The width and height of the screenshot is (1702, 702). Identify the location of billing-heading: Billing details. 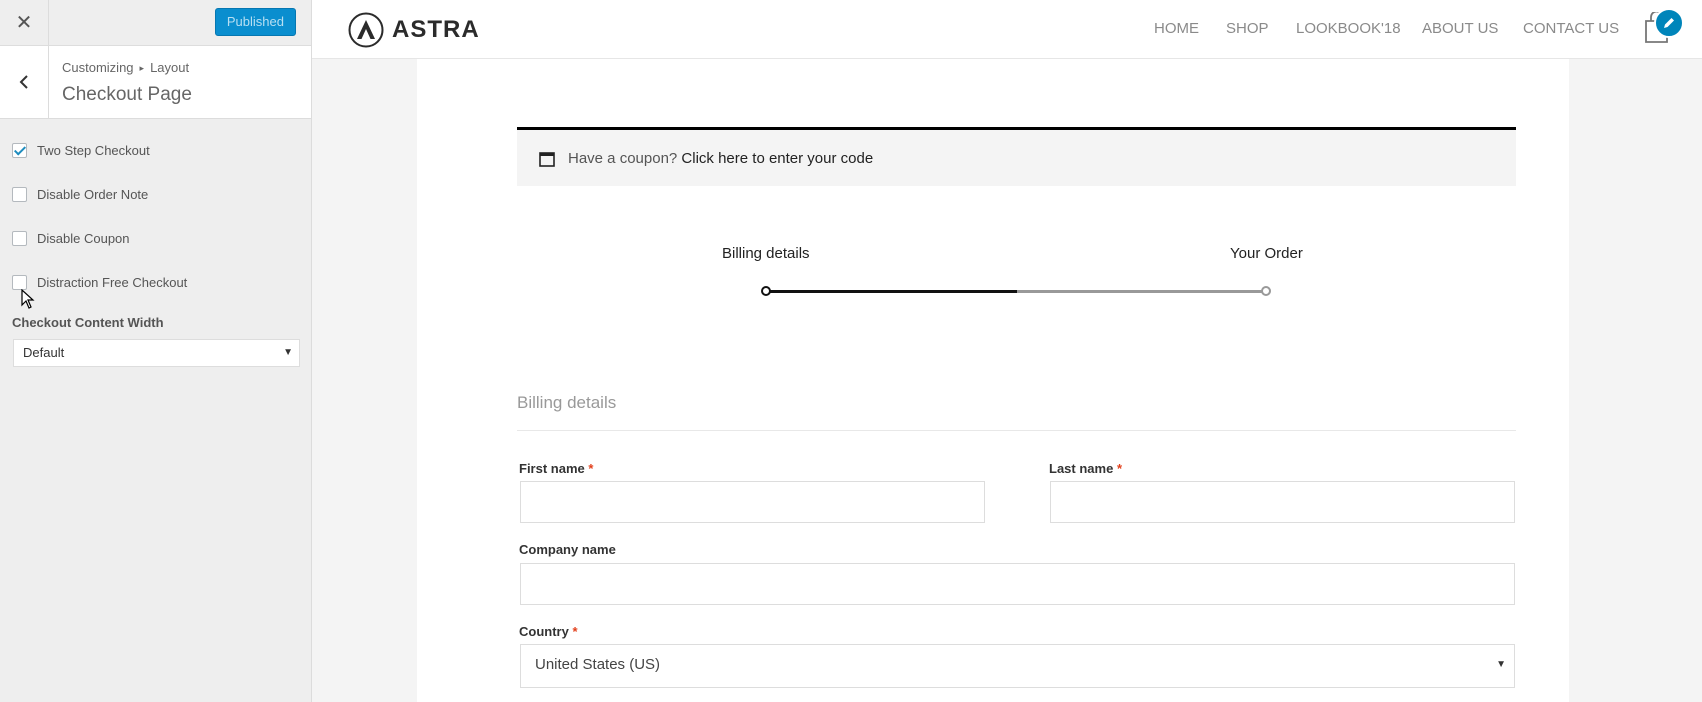
(567, 402).